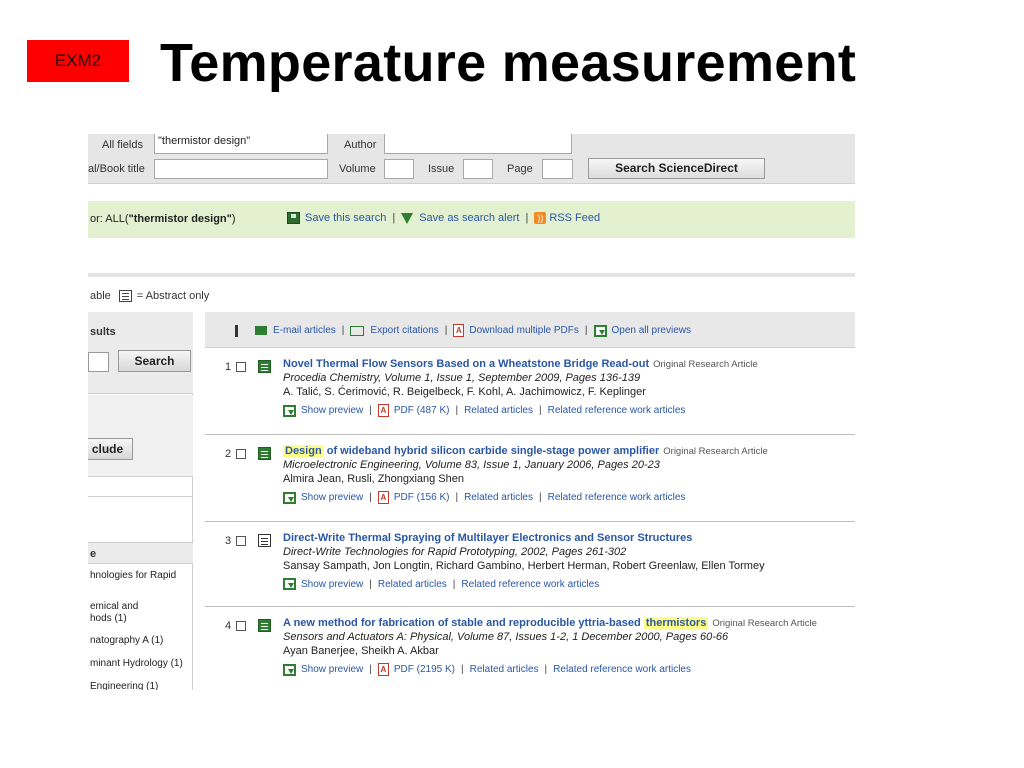 The image size is (1024, 768). I want to click on highlighted-term: Design, so click(303, 451).